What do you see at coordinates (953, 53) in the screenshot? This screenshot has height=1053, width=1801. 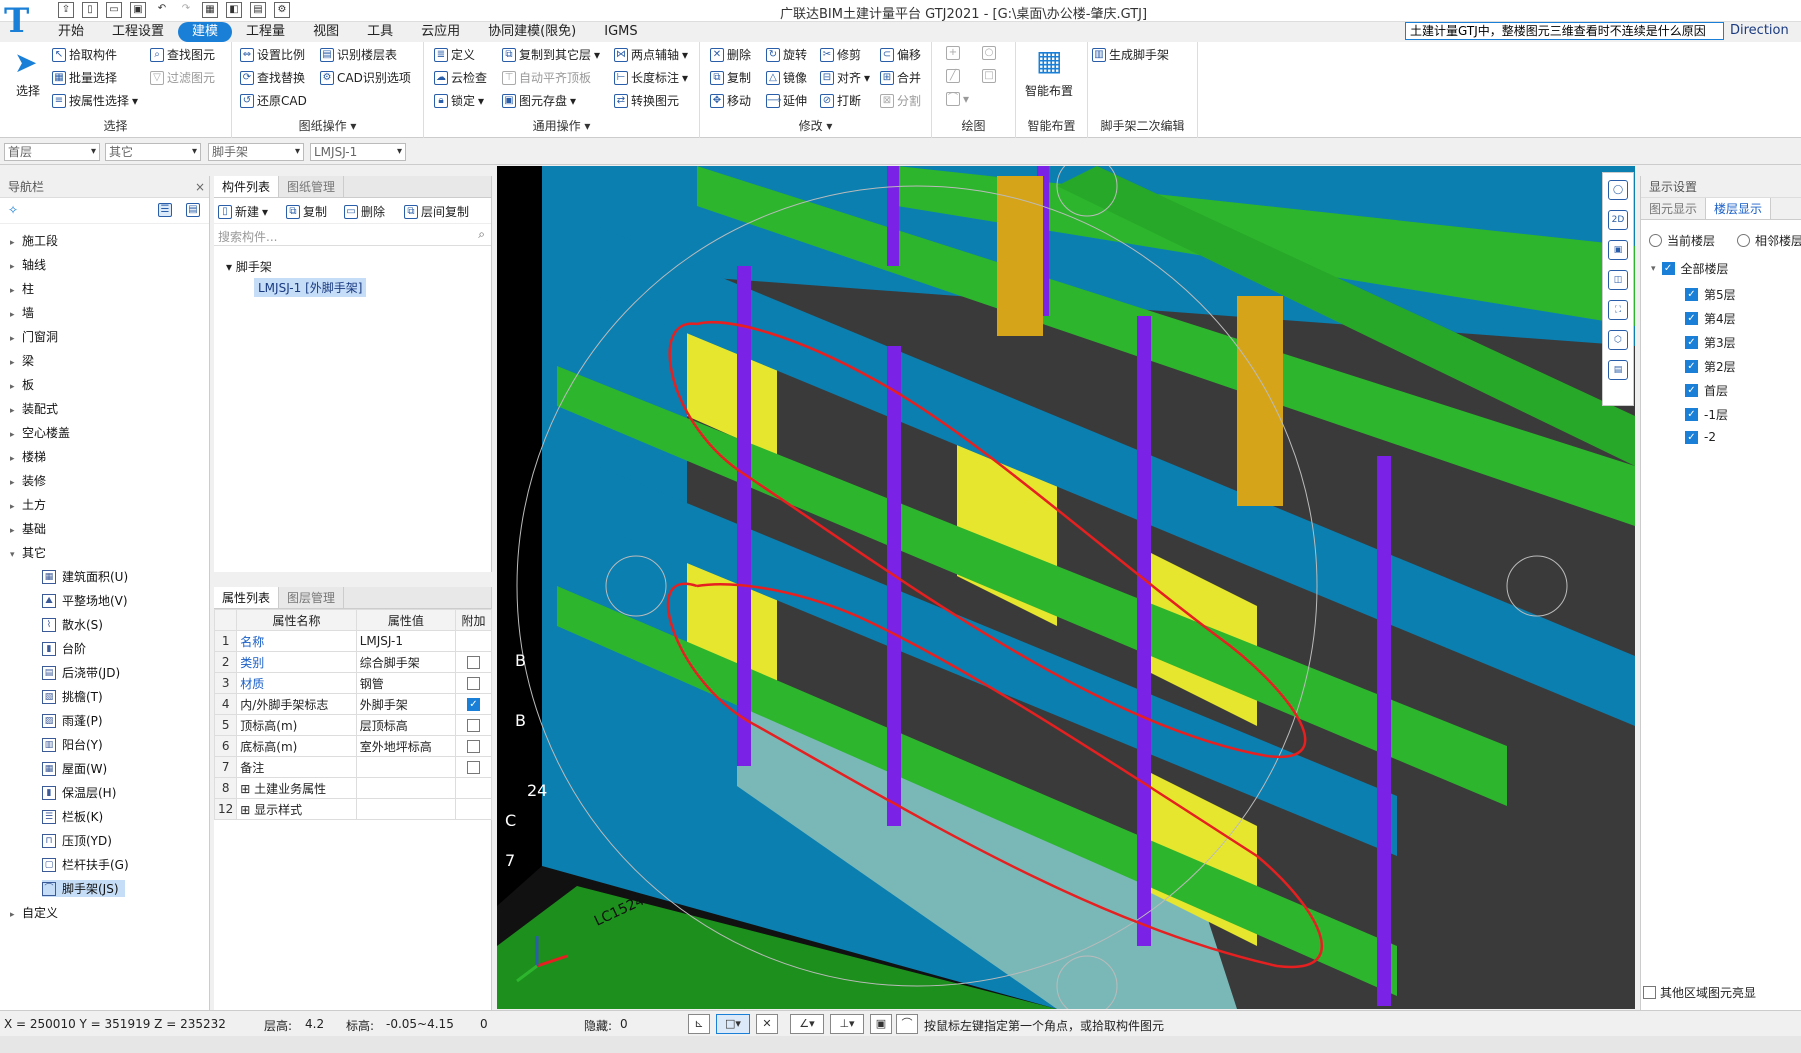 I see `point-draw-button: +` at bounding box center [953, 53].